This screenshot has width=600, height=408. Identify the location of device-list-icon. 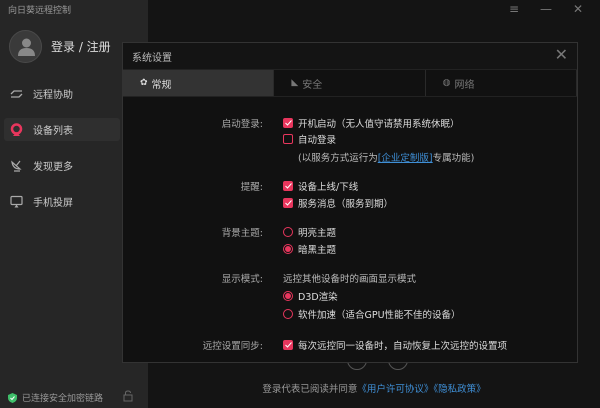
(16, 130).